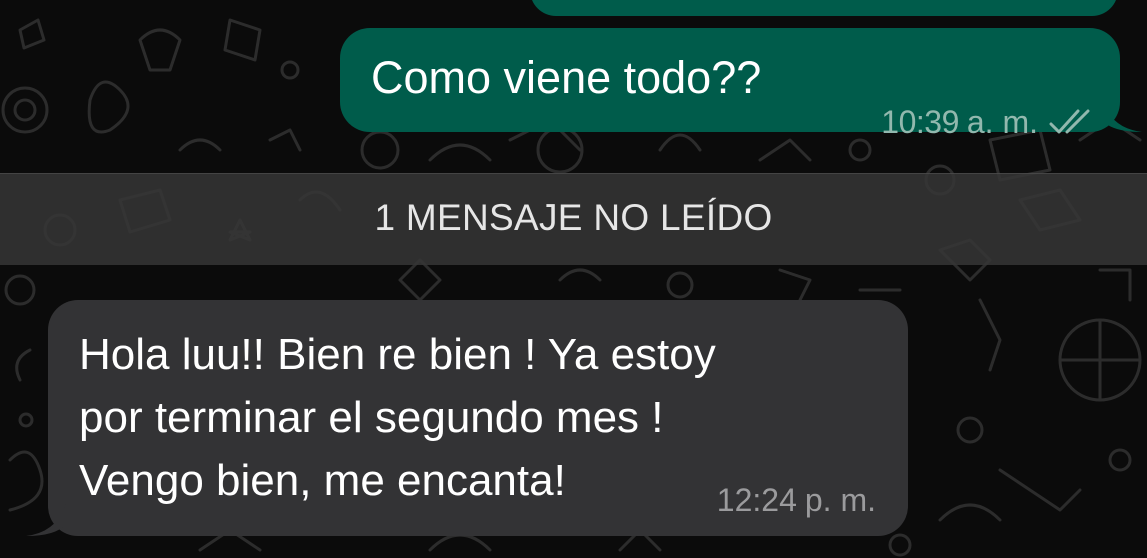 The image size is (1147, 558). What do you see at coordinates (824, 8) in the screenshot?
I see `previous-outgoing-bubble` at bounding box center [824, 8].